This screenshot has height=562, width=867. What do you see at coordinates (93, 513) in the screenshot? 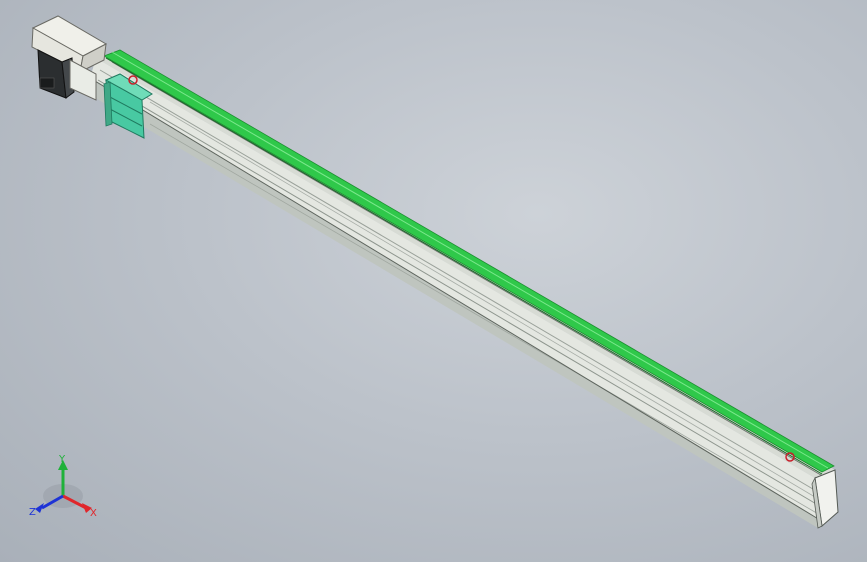
I see `x-axis-label: X` at bounding box center [93, 513].